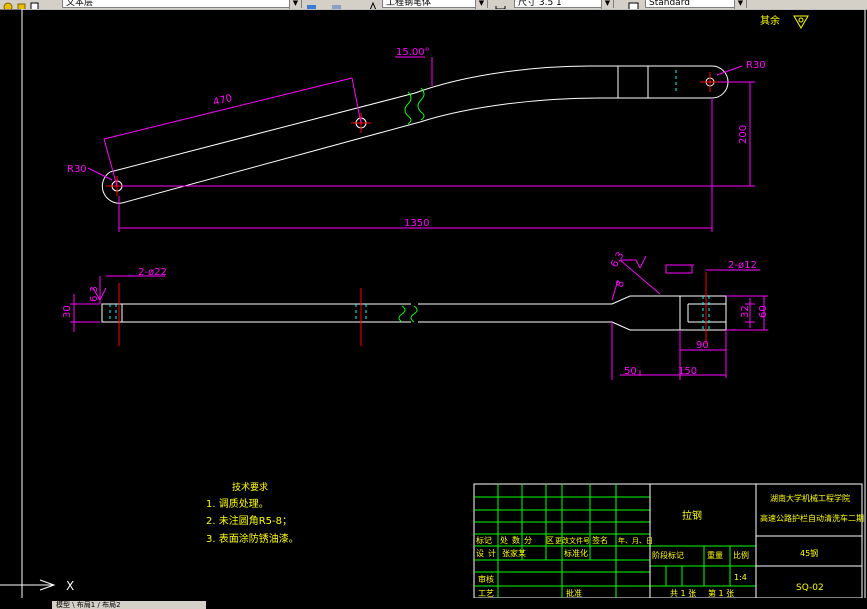 The image size is (867, 609). Describe the element at coordinates (514, 553) in the screenshot. I see `designer-name: 张家某` at that location.